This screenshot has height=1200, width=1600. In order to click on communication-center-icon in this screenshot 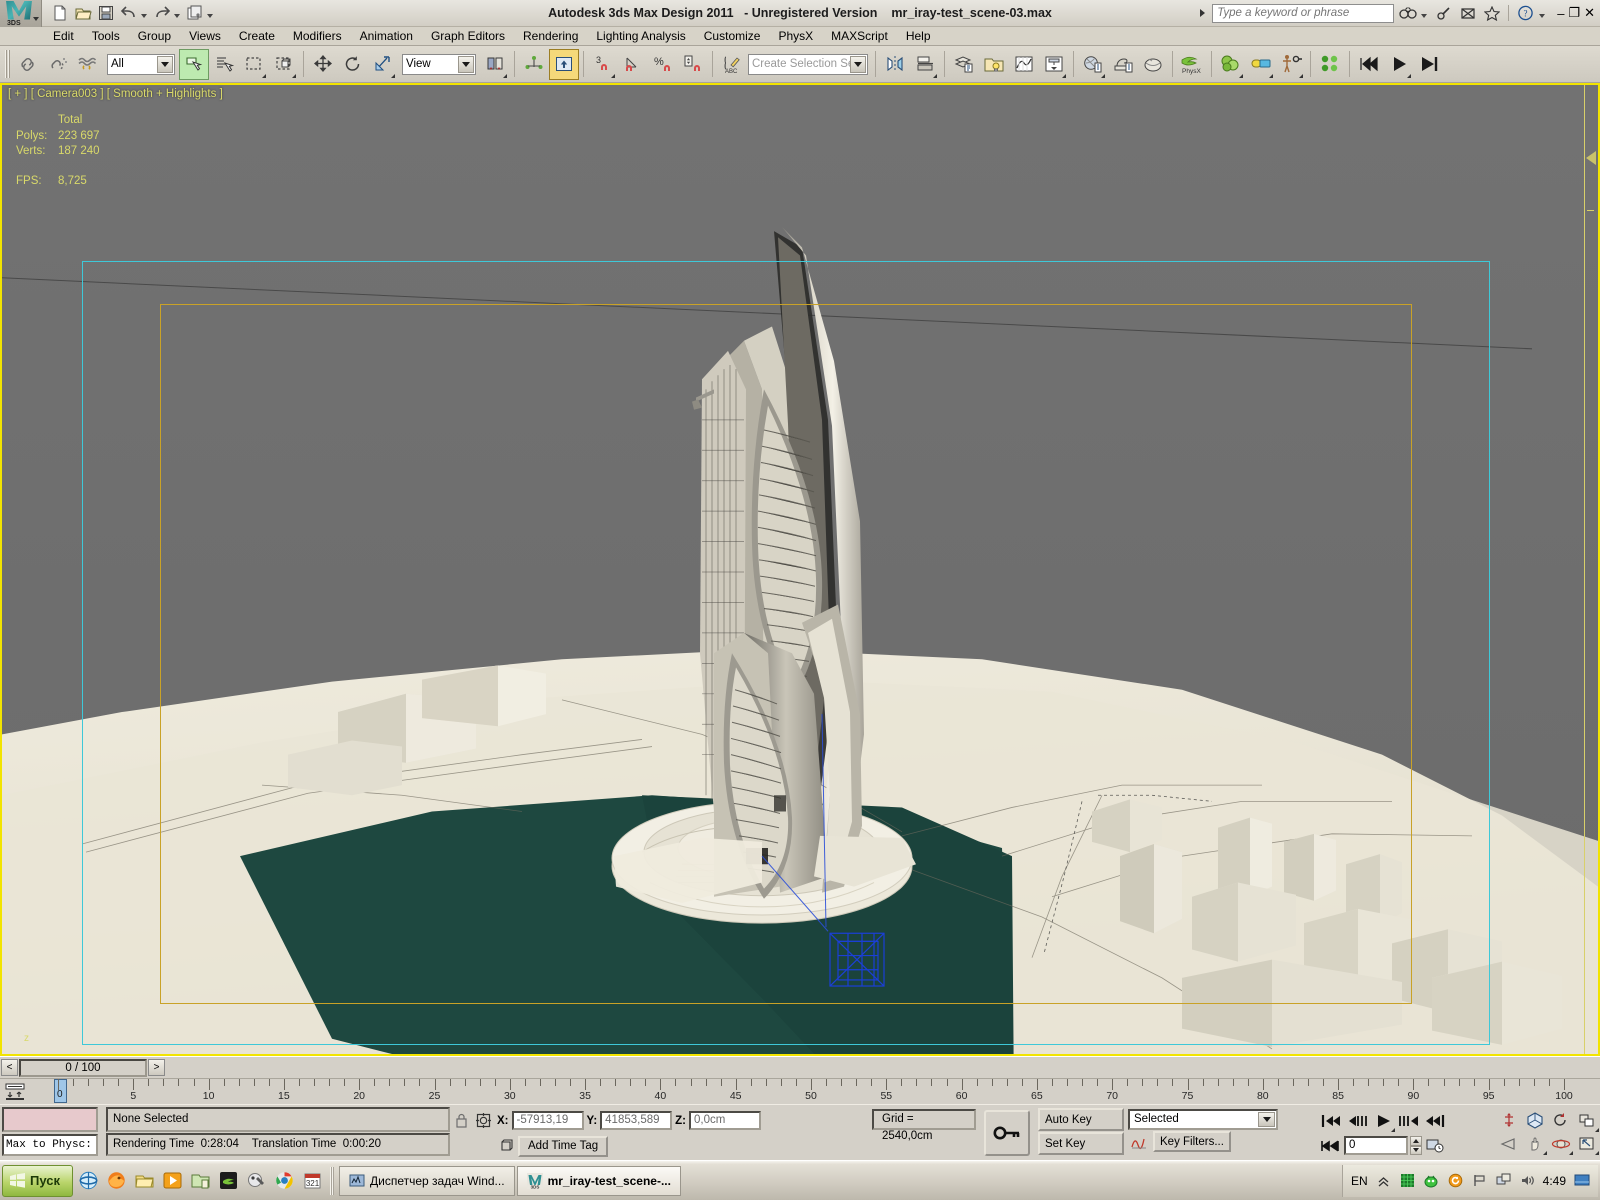, I will do `click(1467, 13)`.